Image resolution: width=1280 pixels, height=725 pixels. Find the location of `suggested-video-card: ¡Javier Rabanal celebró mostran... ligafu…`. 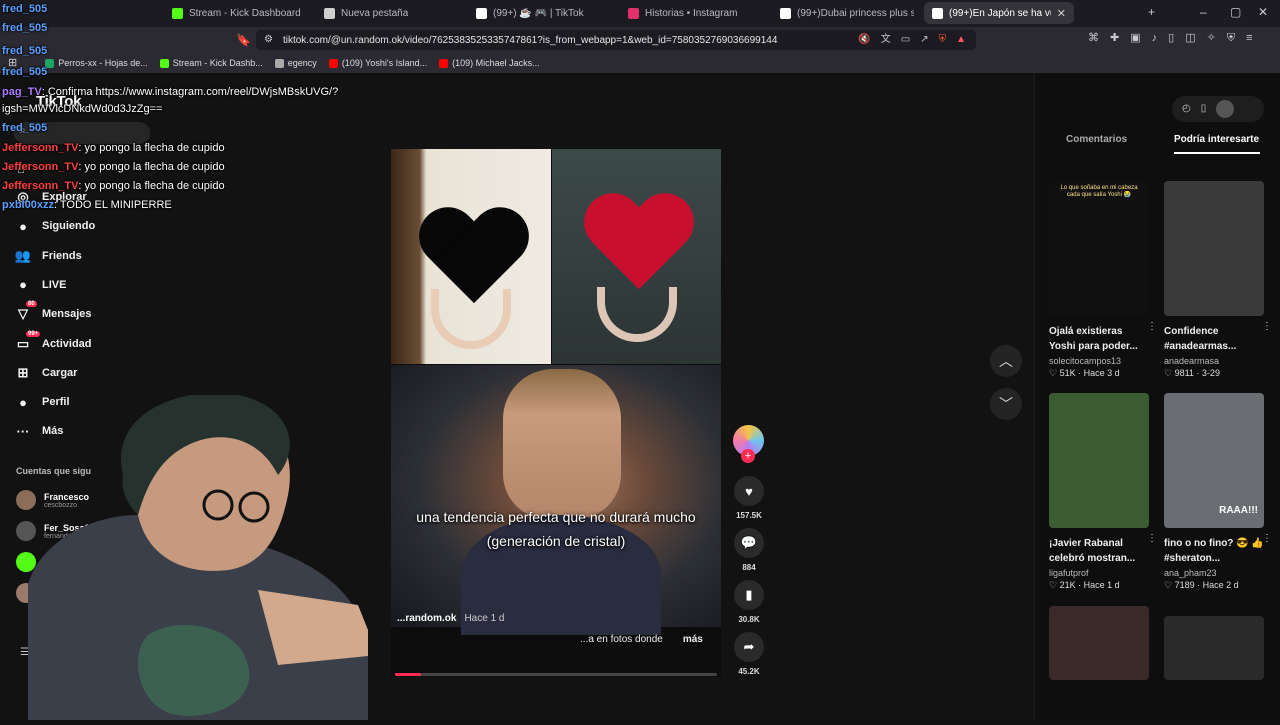

suggested-video-card: ¡Javier Rabanal celebró mostran... ligafu… is located at coordinates (1103, 492).